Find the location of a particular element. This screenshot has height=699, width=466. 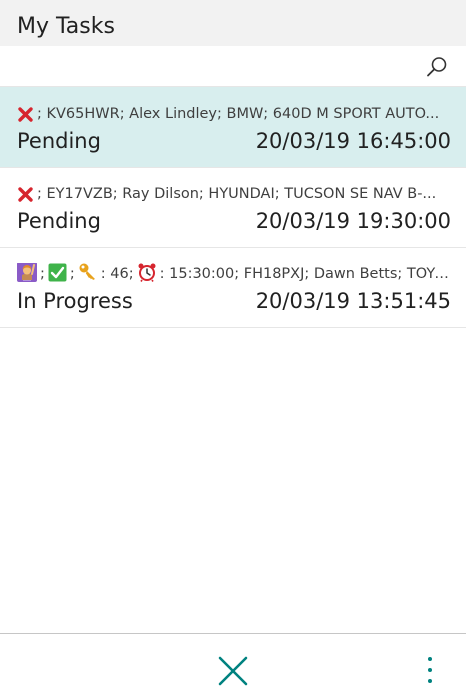

key-icon is located at coordinates (88, 274).